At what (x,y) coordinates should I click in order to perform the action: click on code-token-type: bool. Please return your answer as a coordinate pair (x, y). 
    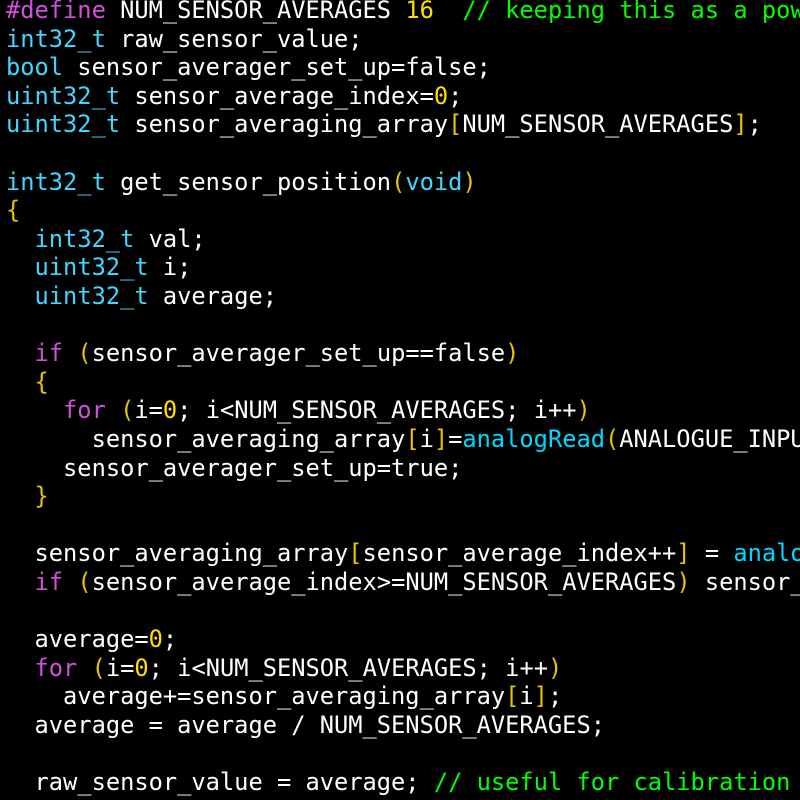
    Looking at the image, I should click on (35, 67).